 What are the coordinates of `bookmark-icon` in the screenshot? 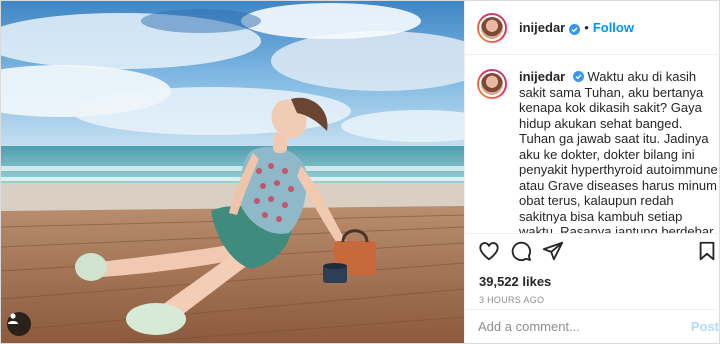 It's located at (707, 253).